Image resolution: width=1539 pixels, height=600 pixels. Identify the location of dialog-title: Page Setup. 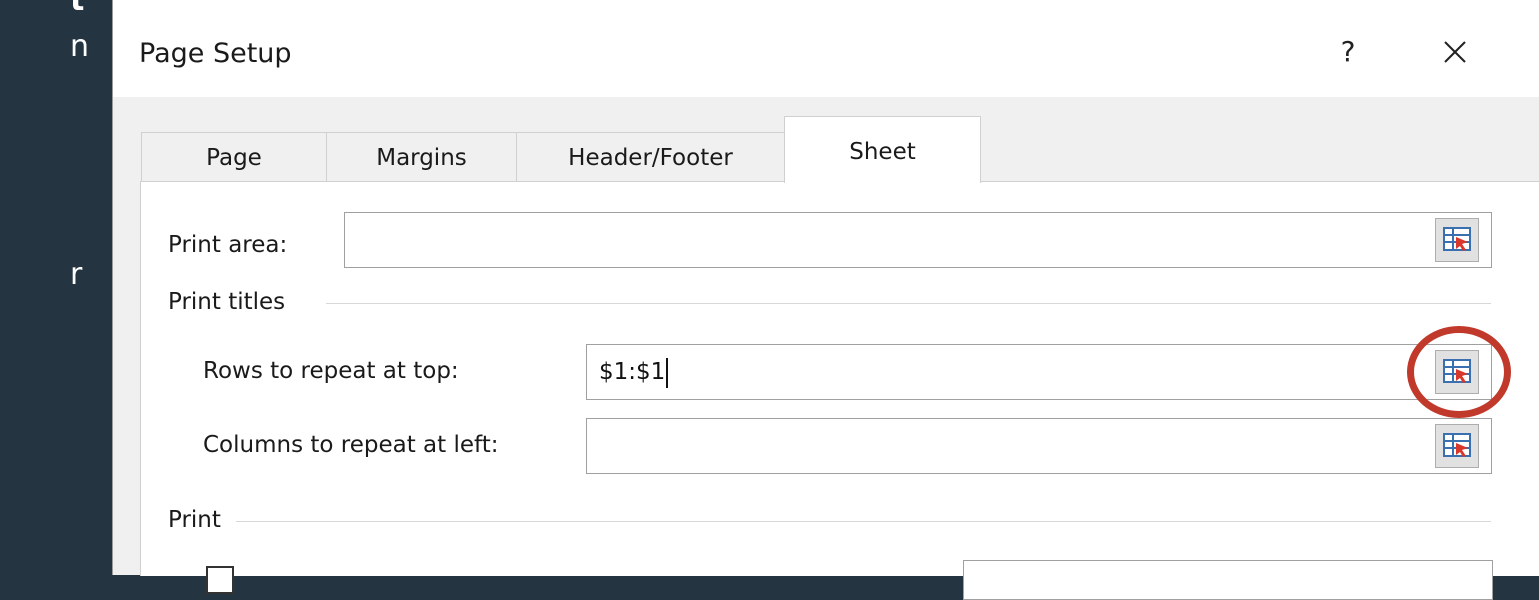
(215, 53).